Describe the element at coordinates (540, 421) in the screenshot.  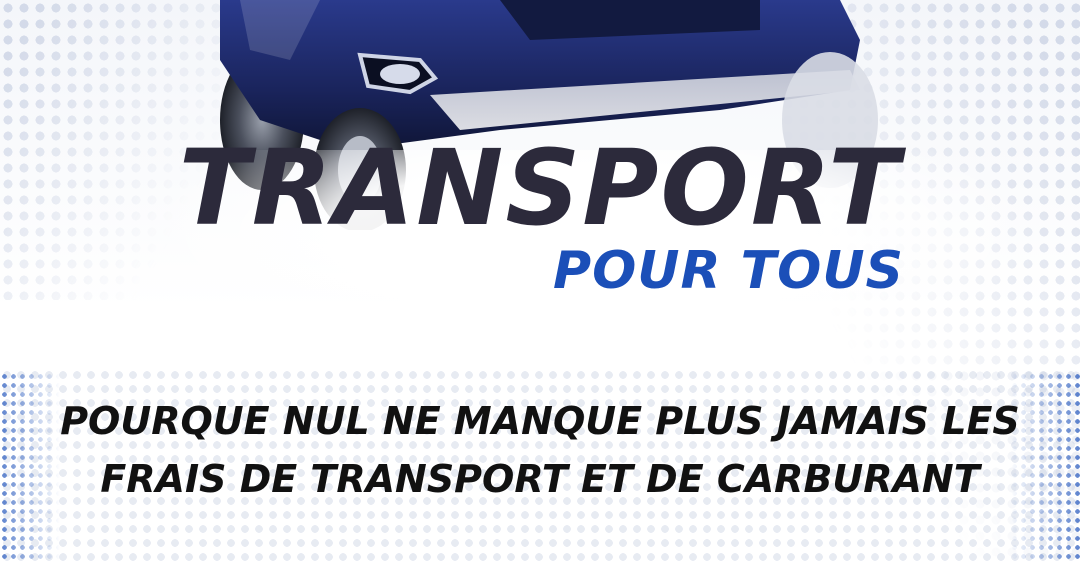
I see `tagline-line-1: POURQUE NUL NE MANQUE PLUS JAMAIS LES` at that location.